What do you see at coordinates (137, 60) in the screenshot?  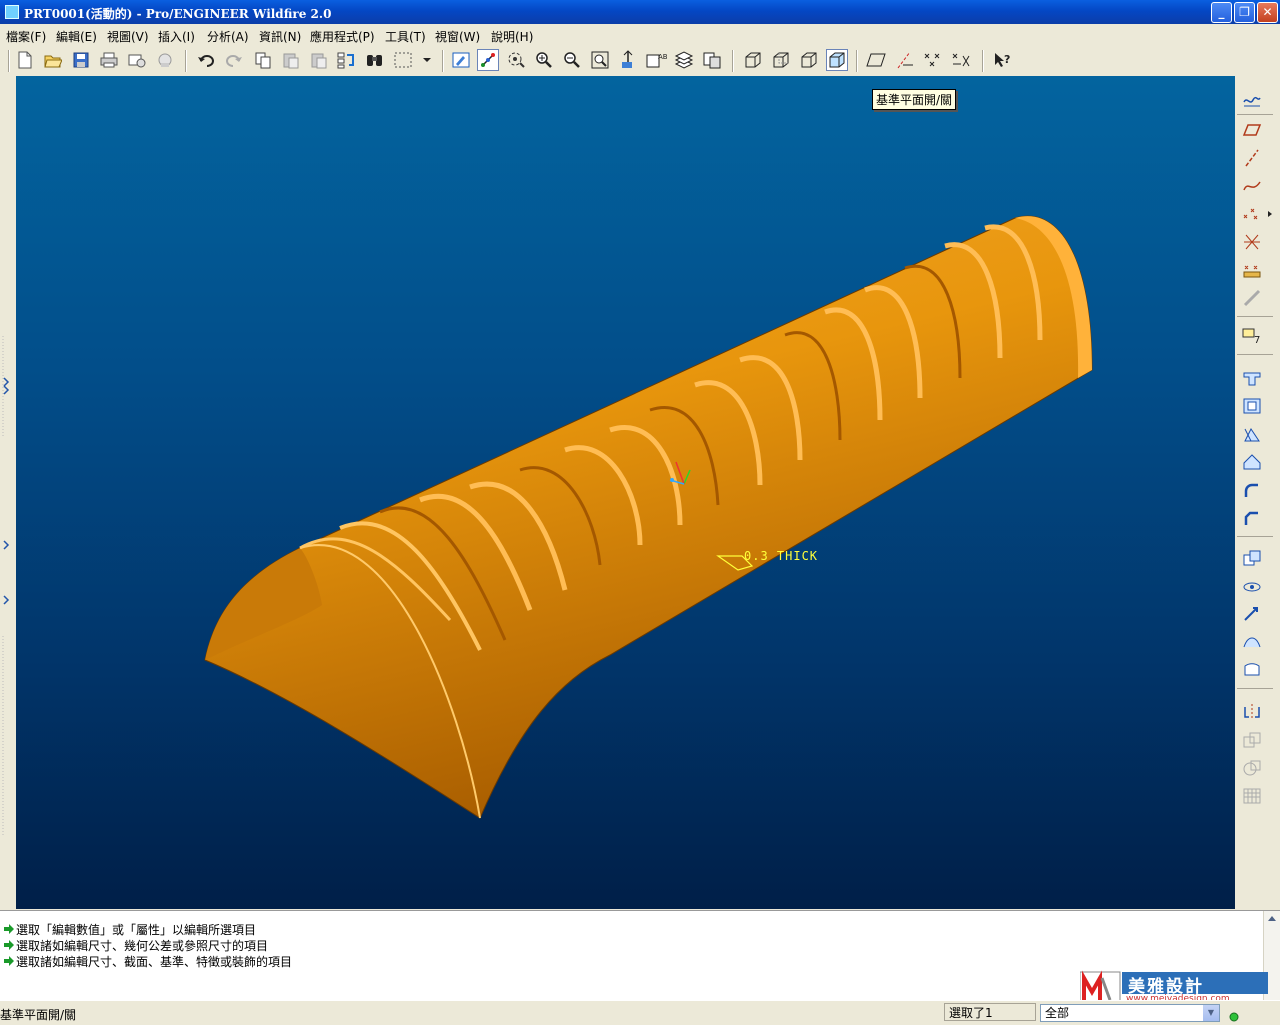 I see `send-mail-icon` at bounding box center [137, 60].